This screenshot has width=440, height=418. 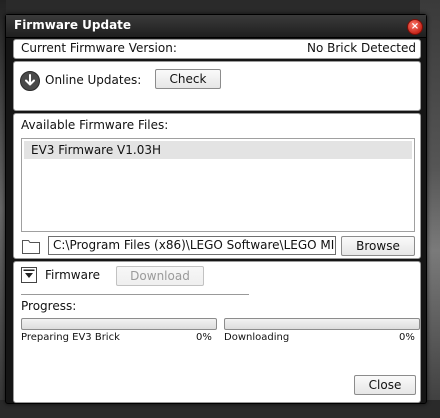 What do you see at coordinates (322, 324) in the screenshot?
I see `progress-bar-downloading` at bounding box center [322, 324].